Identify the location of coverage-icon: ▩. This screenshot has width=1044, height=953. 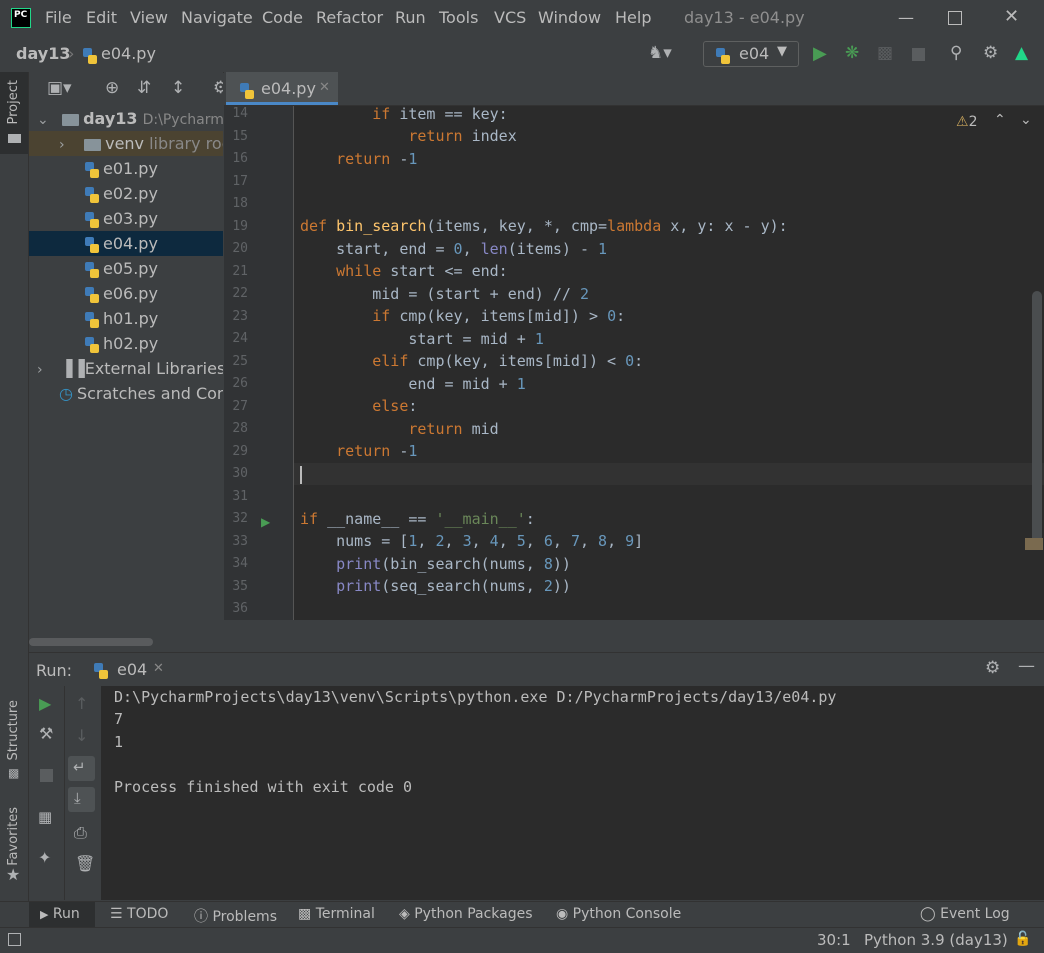
(885, 53).